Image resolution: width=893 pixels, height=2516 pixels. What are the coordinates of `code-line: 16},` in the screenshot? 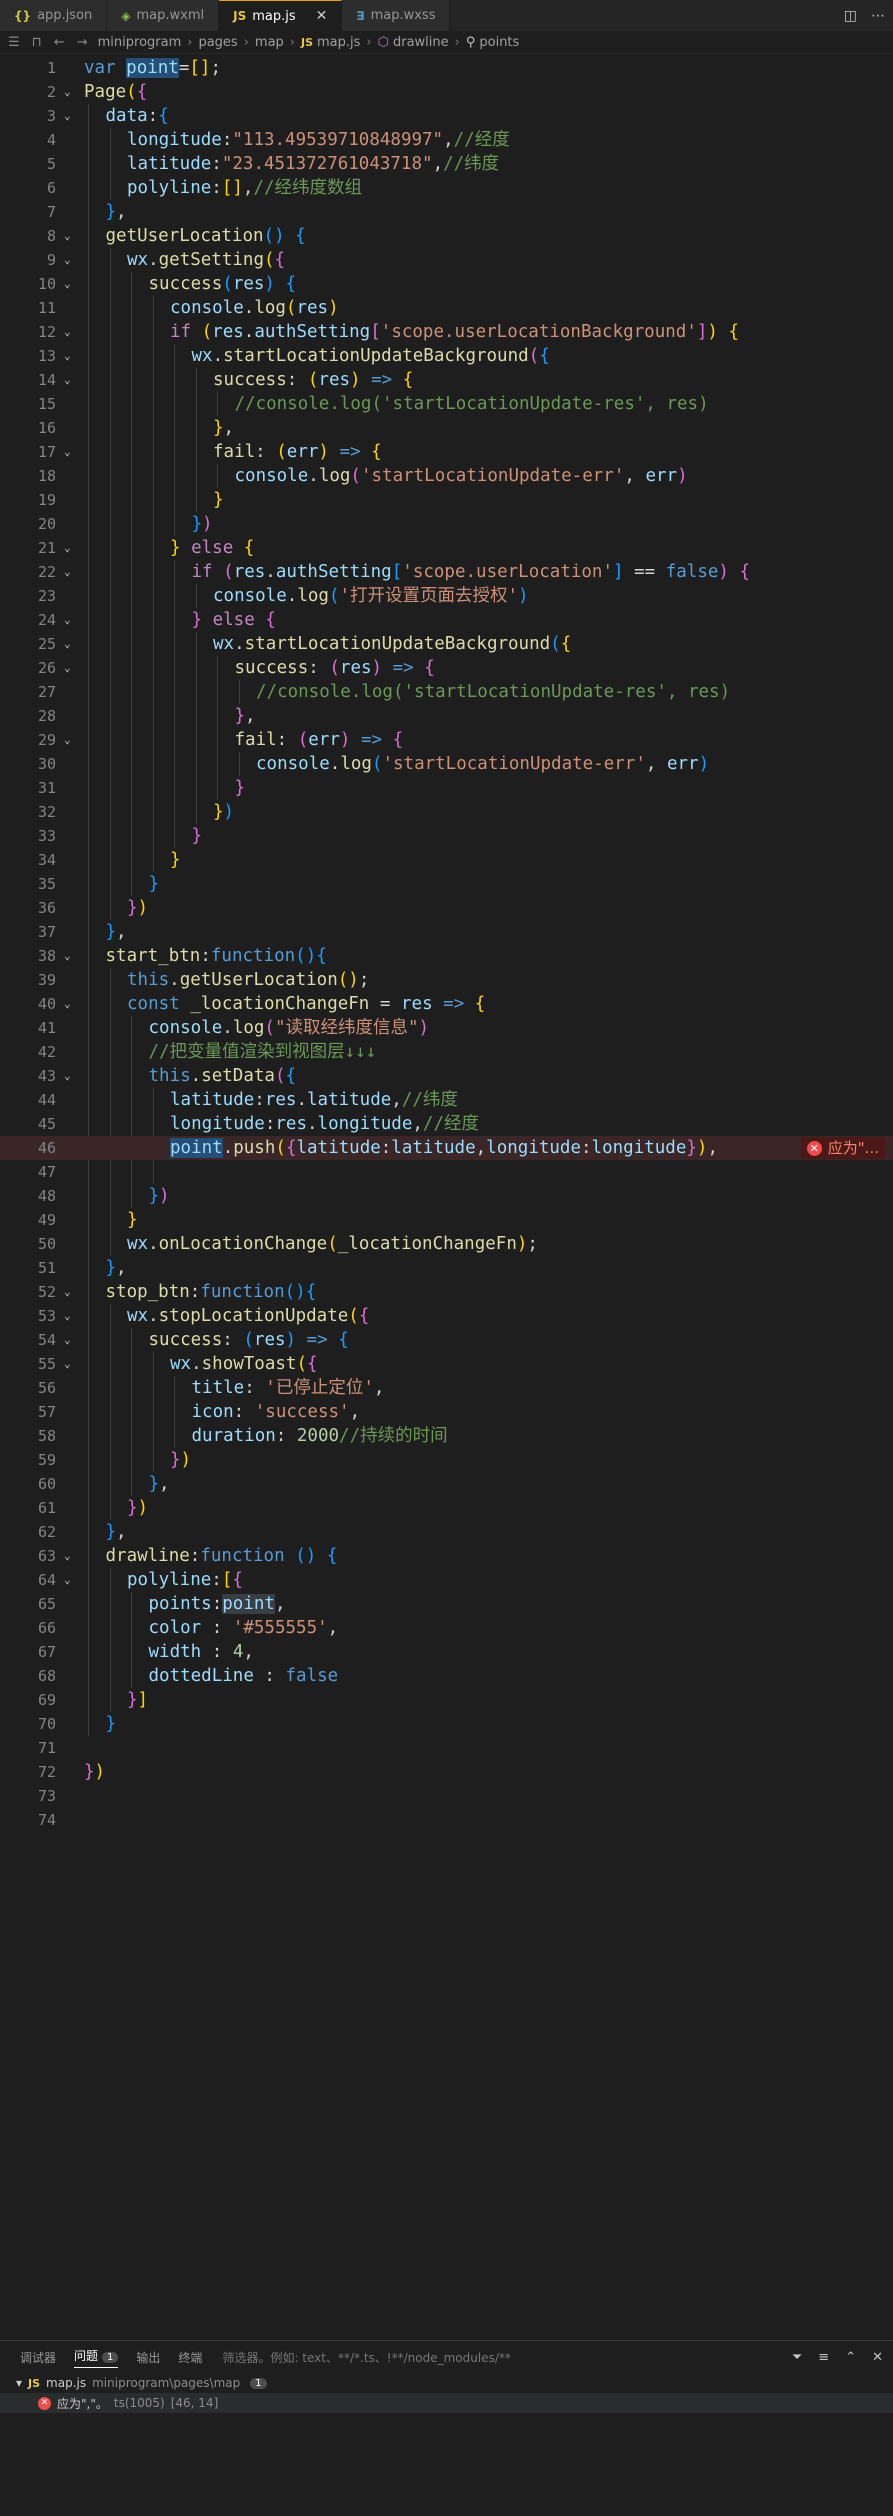 It's located at (446, 428).